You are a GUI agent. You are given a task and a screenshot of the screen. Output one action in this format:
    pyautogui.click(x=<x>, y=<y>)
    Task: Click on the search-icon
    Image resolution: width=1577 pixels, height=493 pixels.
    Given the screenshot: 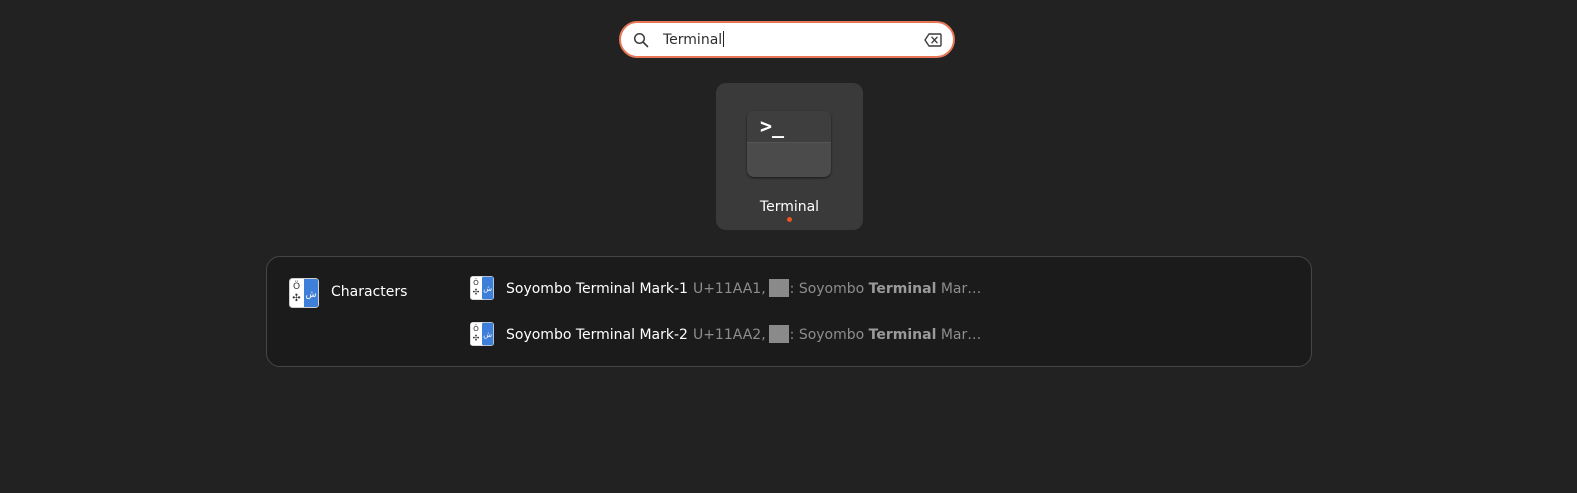 What is the action you would take?
    pyautogui.click(x=641, y=40)
    